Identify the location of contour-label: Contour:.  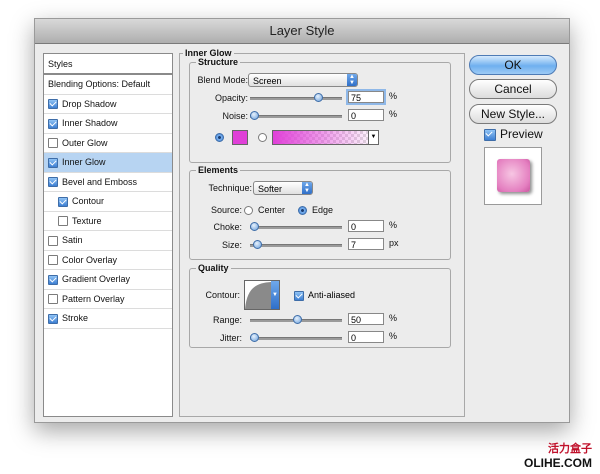
(222, 295).